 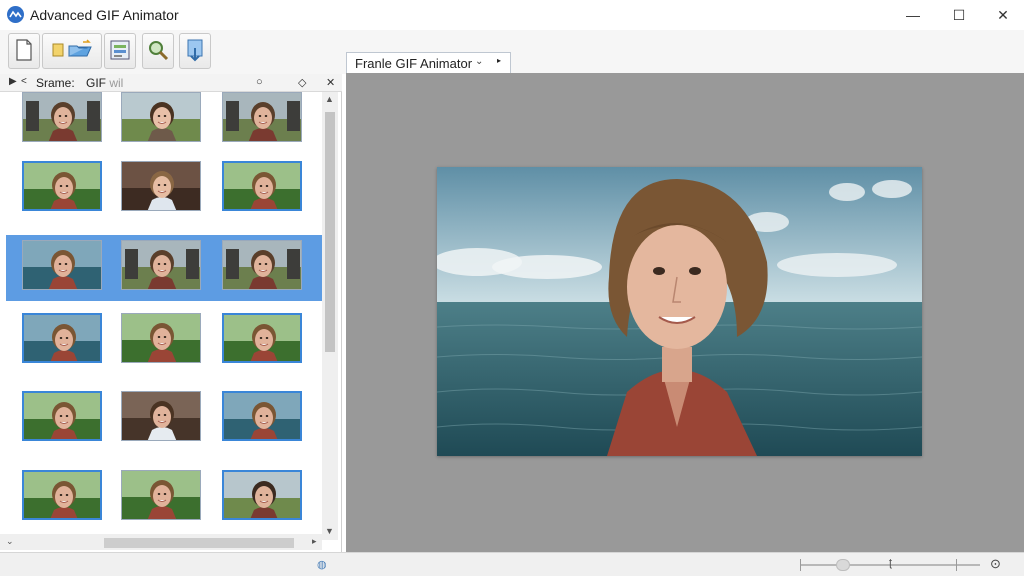 What do you see at coordinates (329, 99) in the screenshot?
I see `scroll-up-icon: ▲` at bounding box center [329, 99].